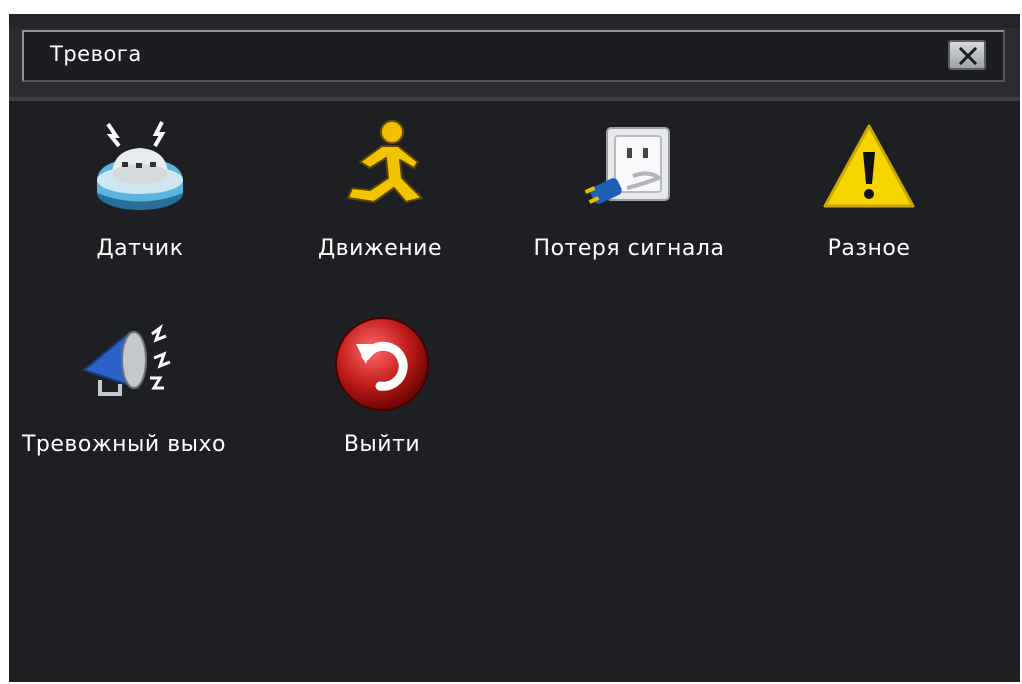 Image resolution: width=1022 pixels, height=684 pixels. I want to click on window-title: Тревога, so click(96, 54).